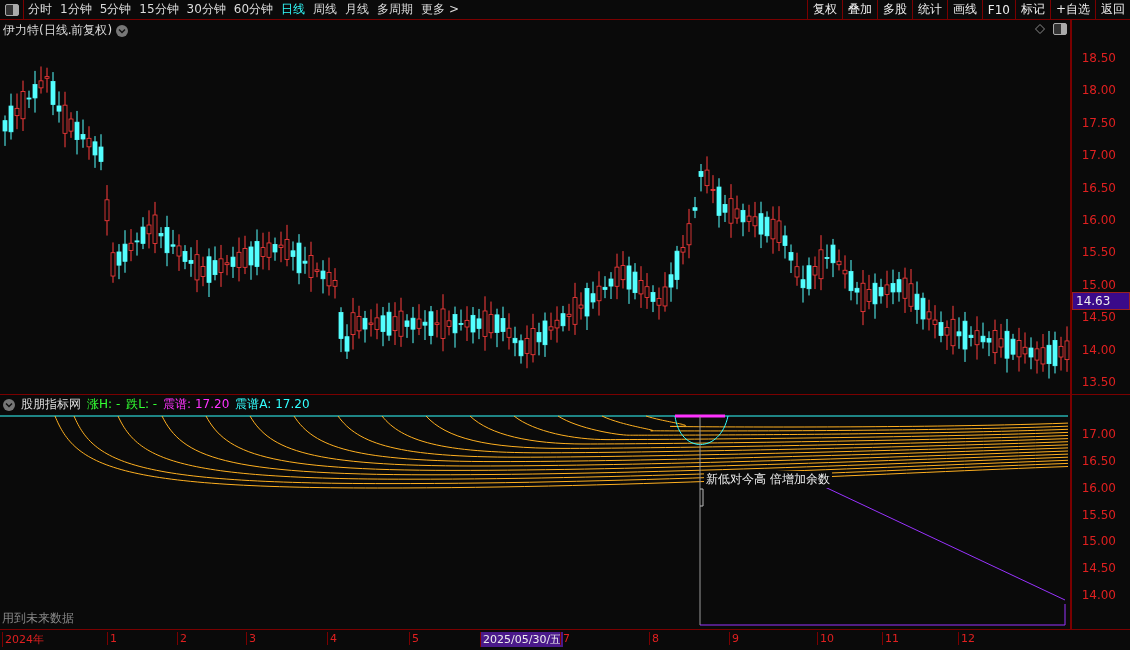  What do you see at coordinates (357, 9) in the screenshot?
I see `period-tab: 月线` at bounding box center [357, 9].